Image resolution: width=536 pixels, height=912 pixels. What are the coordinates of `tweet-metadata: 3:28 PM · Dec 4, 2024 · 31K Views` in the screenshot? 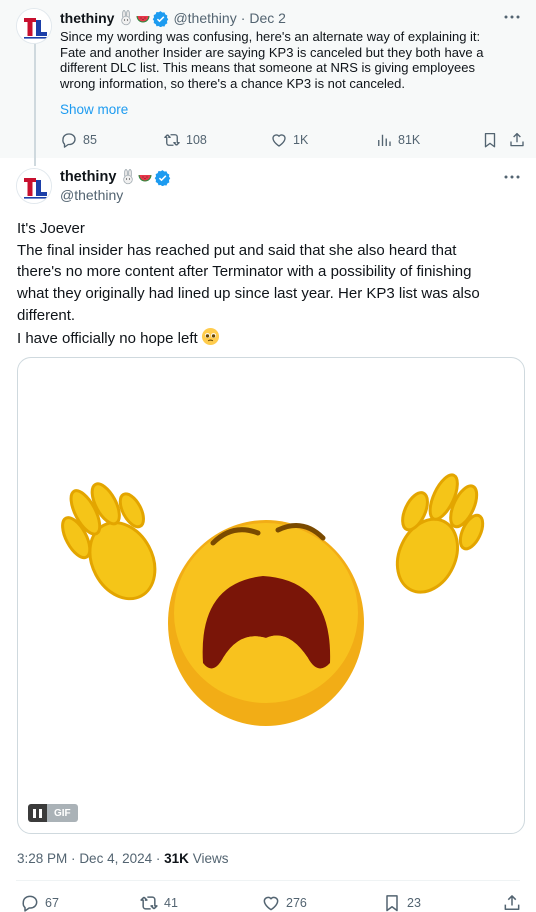 It's located at (122, 858).